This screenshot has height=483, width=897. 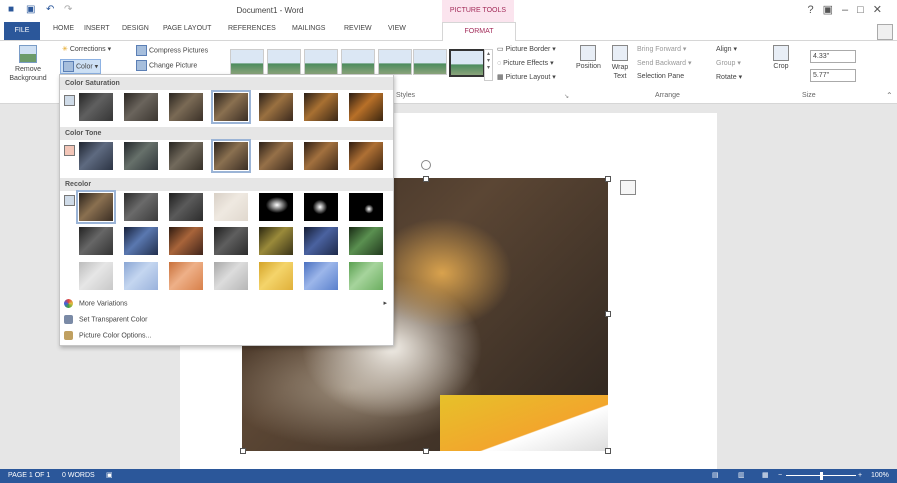 What do you see at coordinates (821, 476) in the screenshot?
I see `zoom-slider-thumb` at bounding box center [821, 476].